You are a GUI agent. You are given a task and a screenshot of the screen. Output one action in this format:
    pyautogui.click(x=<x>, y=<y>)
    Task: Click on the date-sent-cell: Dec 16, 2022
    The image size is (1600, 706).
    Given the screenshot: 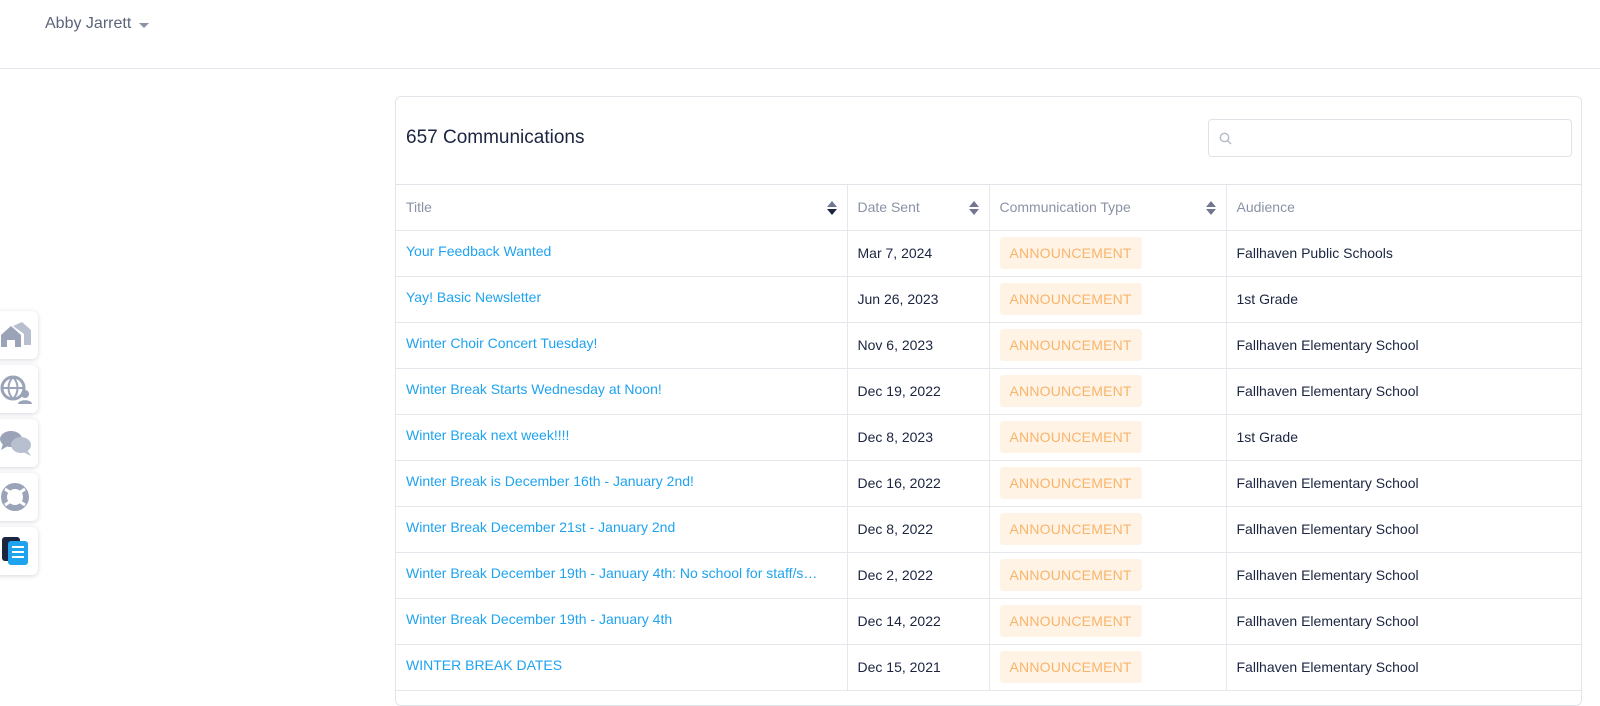 What is the action you would take?
    pyautogui.click(x=918, y=483)
    